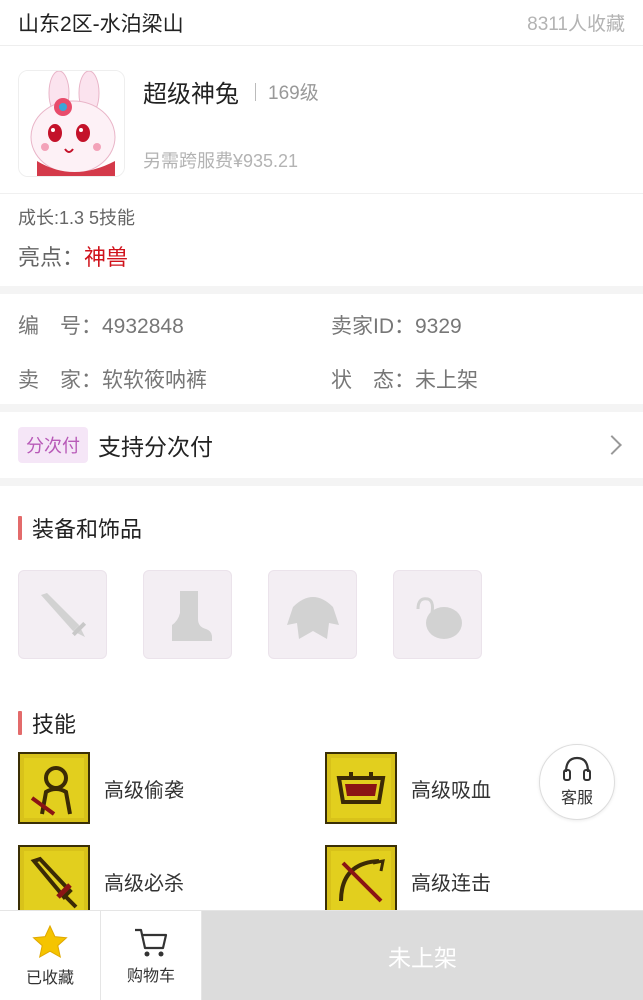  What do you see at coordinates (321, 258) in the screenshot?
I see `pet-highlight: 亮点：神兽` at bounding box center [321, 258].